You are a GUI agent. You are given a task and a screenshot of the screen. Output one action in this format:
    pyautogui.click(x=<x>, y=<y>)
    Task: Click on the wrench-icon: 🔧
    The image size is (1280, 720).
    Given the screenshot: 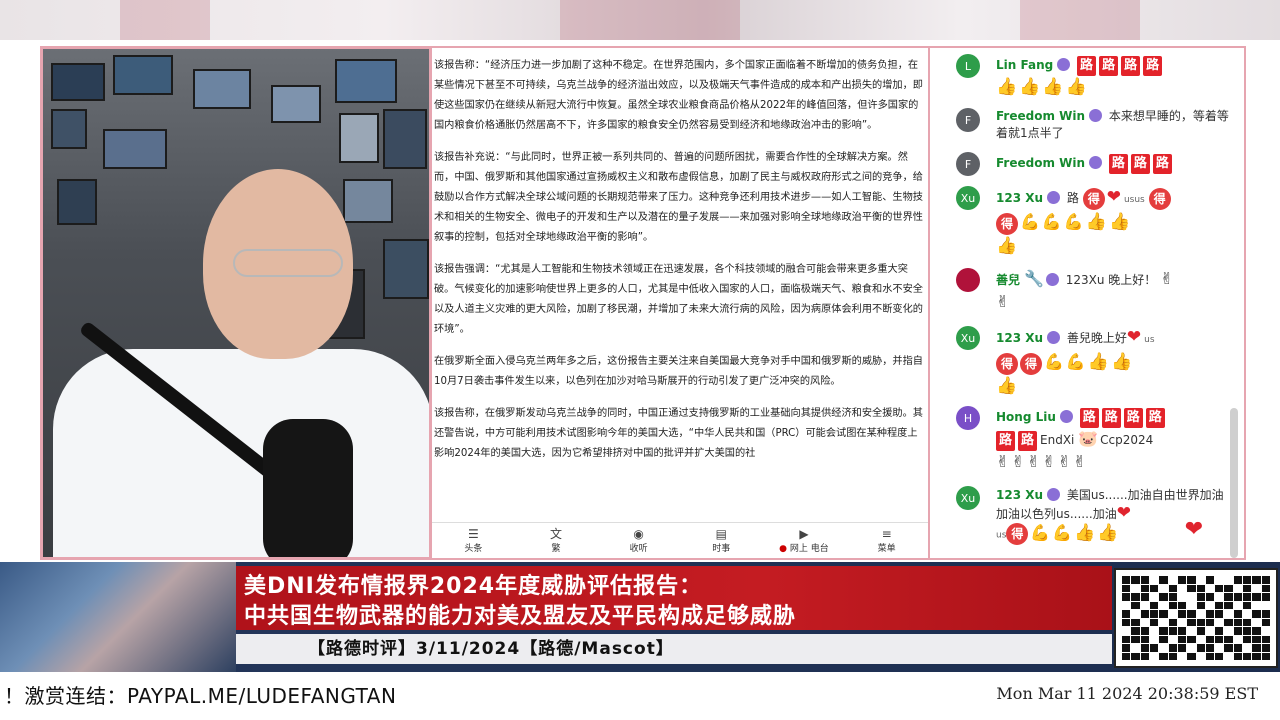 What is the action you would take?
    pyautogui.click(x=1034, y=278)
    